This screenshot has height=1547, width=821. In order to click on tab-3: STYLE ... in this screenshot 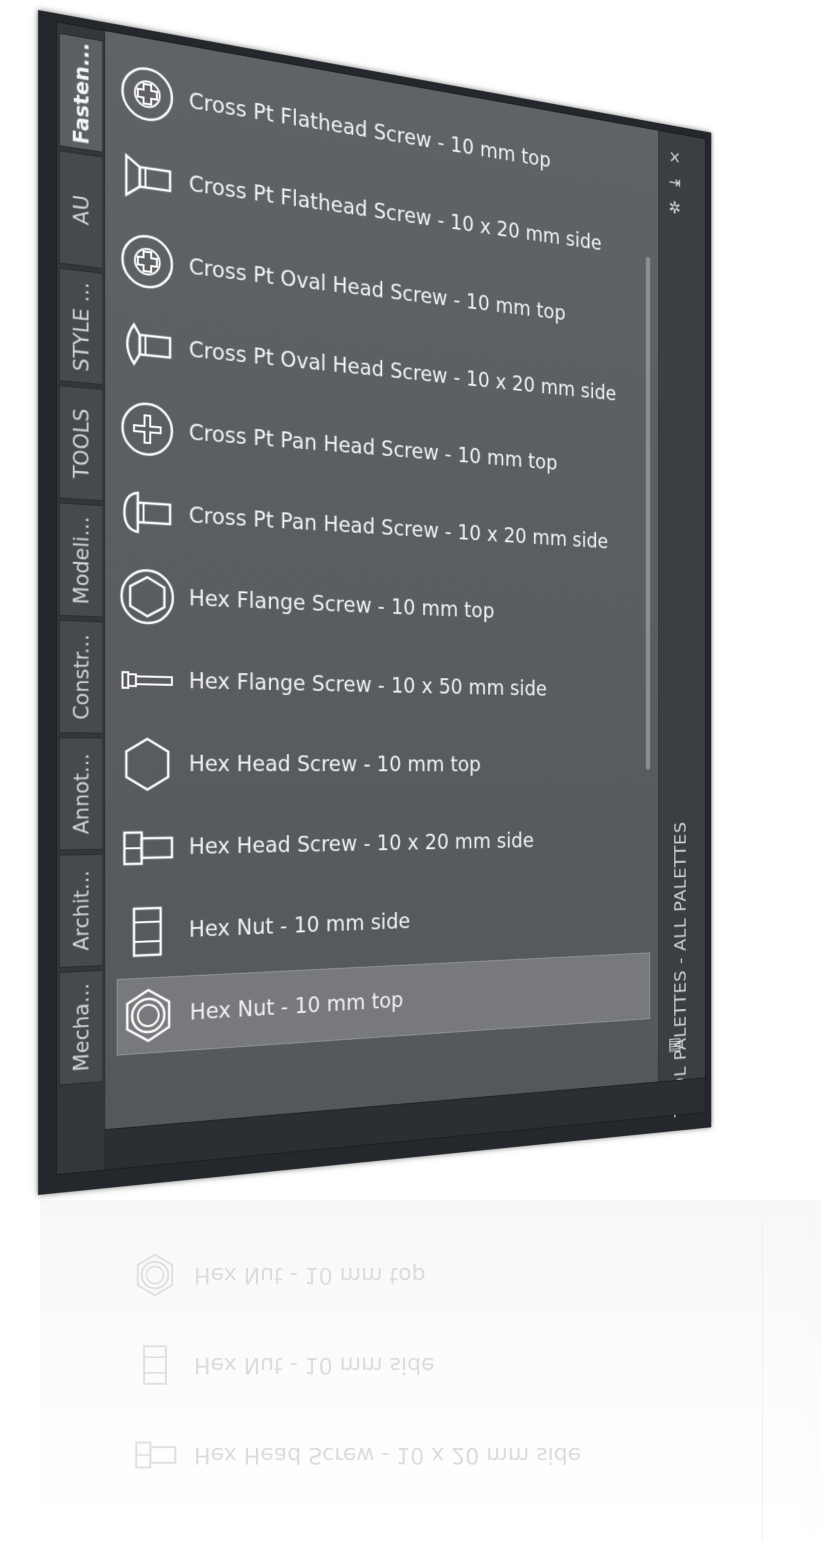, I will do `click(80, 326)`.